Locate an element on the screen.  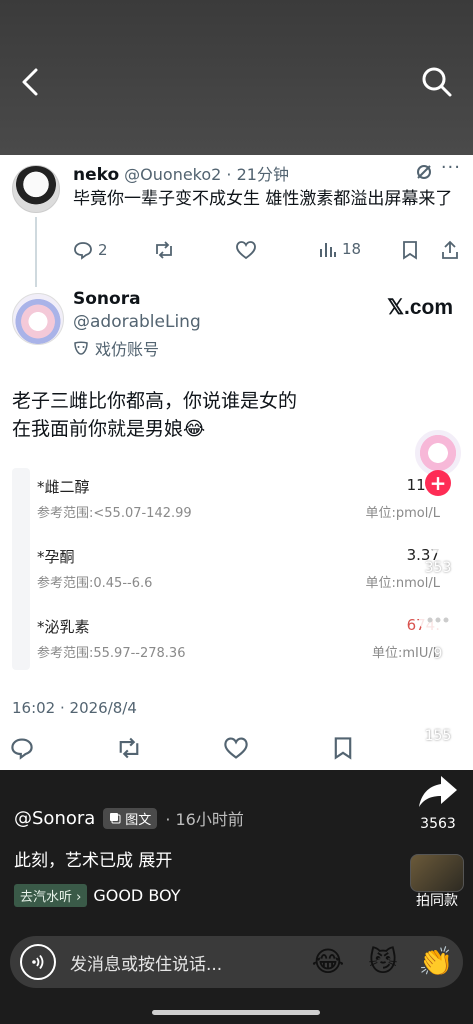
emoji-laugh: 😂 is located at coordinates (328, 962).